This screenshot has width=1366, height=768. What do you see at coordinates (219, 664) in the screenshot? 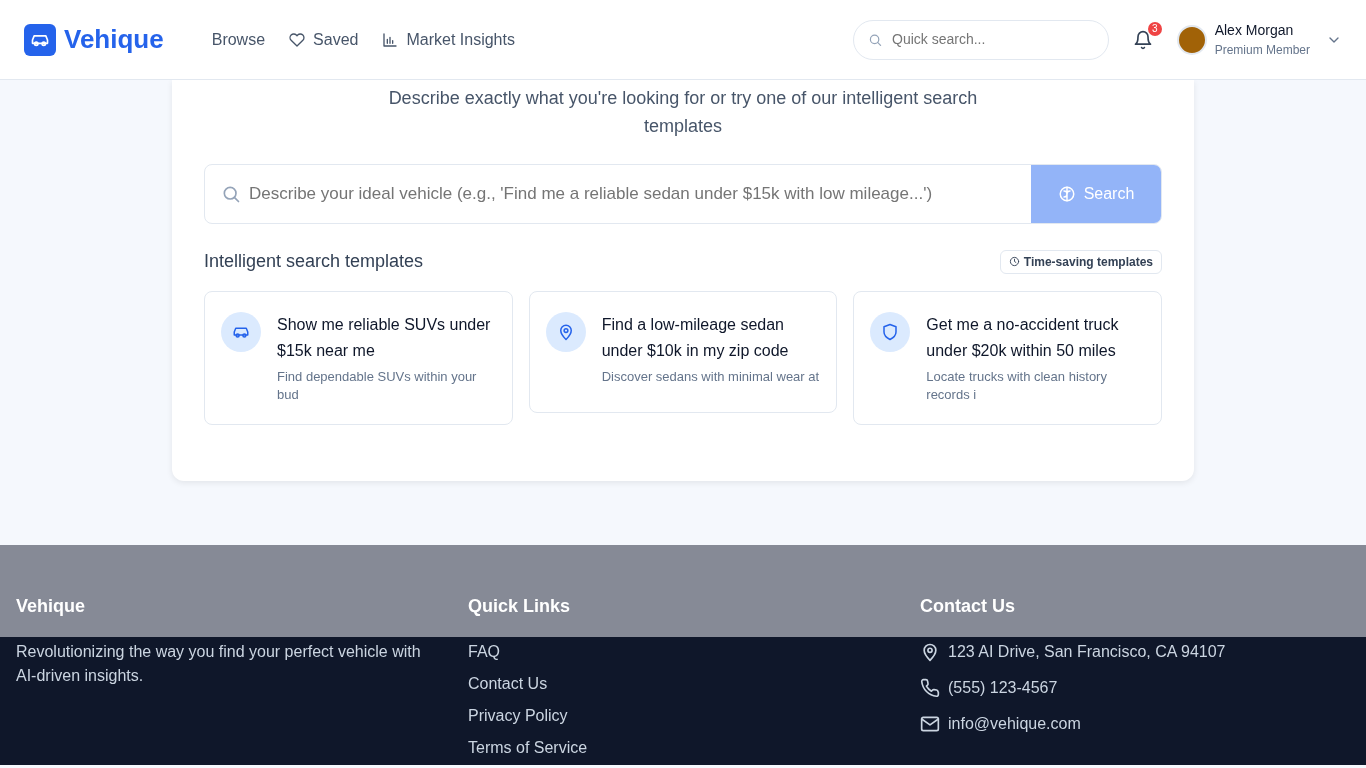
I see `footer-text: Revolutionizing the way you find your perfect vehicle with AI-driven insights.` at bounding box center [219, 664].